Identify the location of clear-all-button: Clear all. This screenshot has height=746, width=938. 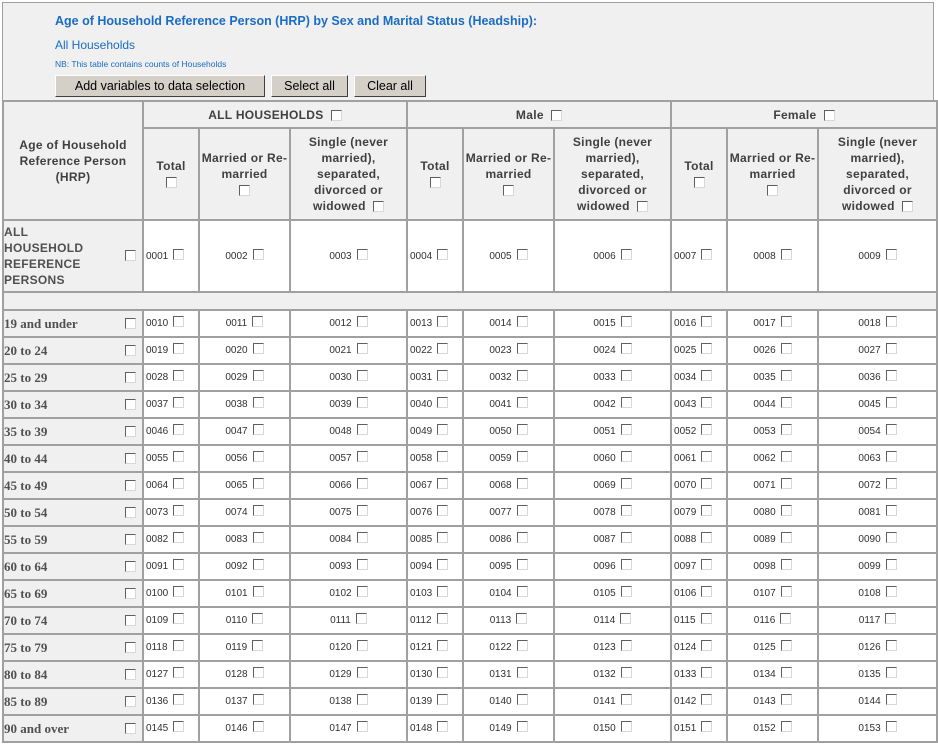
(390, 86).